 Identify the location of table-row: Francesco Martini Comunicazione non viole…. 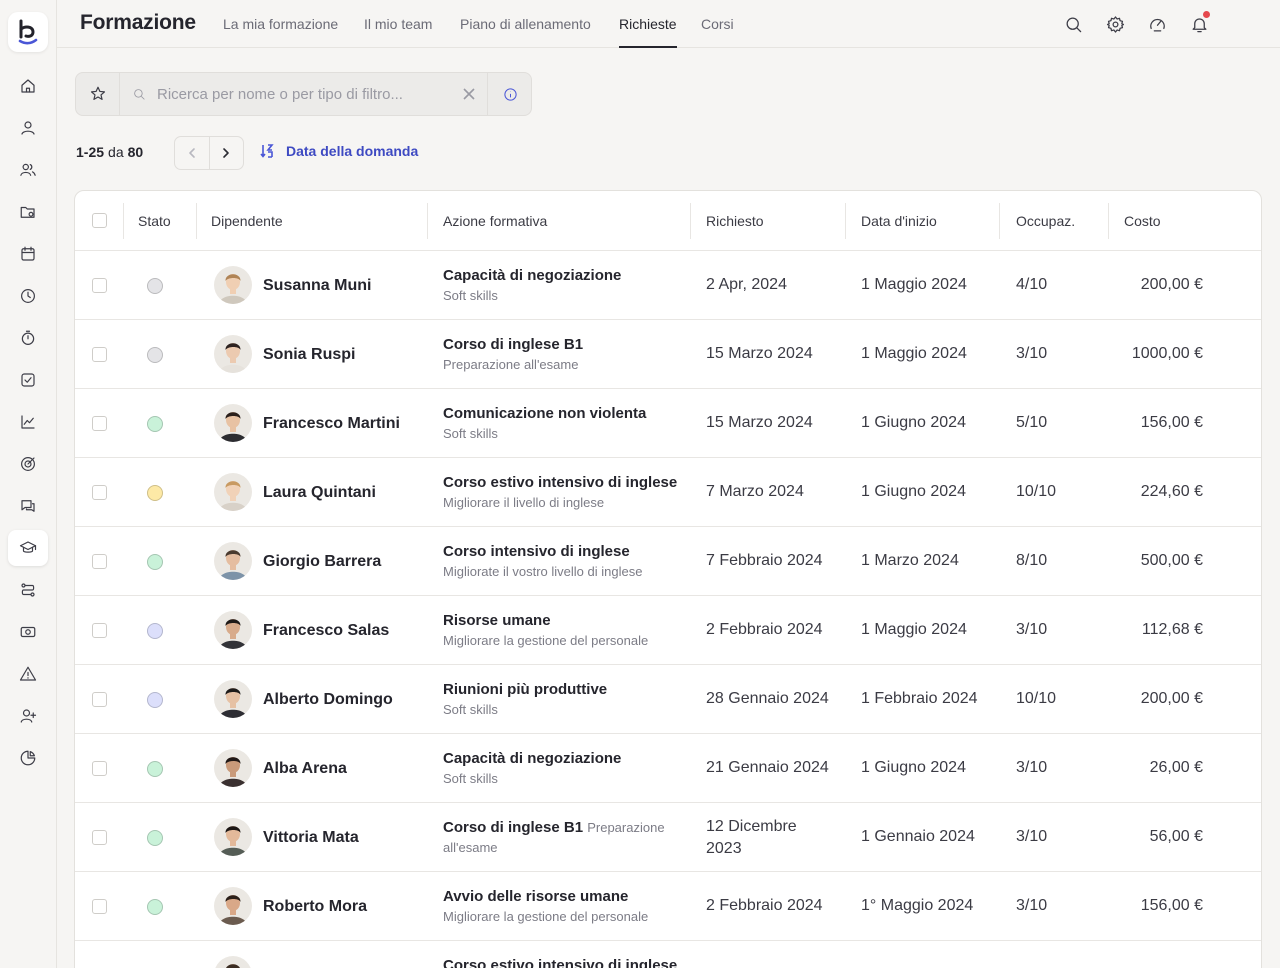
(668, 423).